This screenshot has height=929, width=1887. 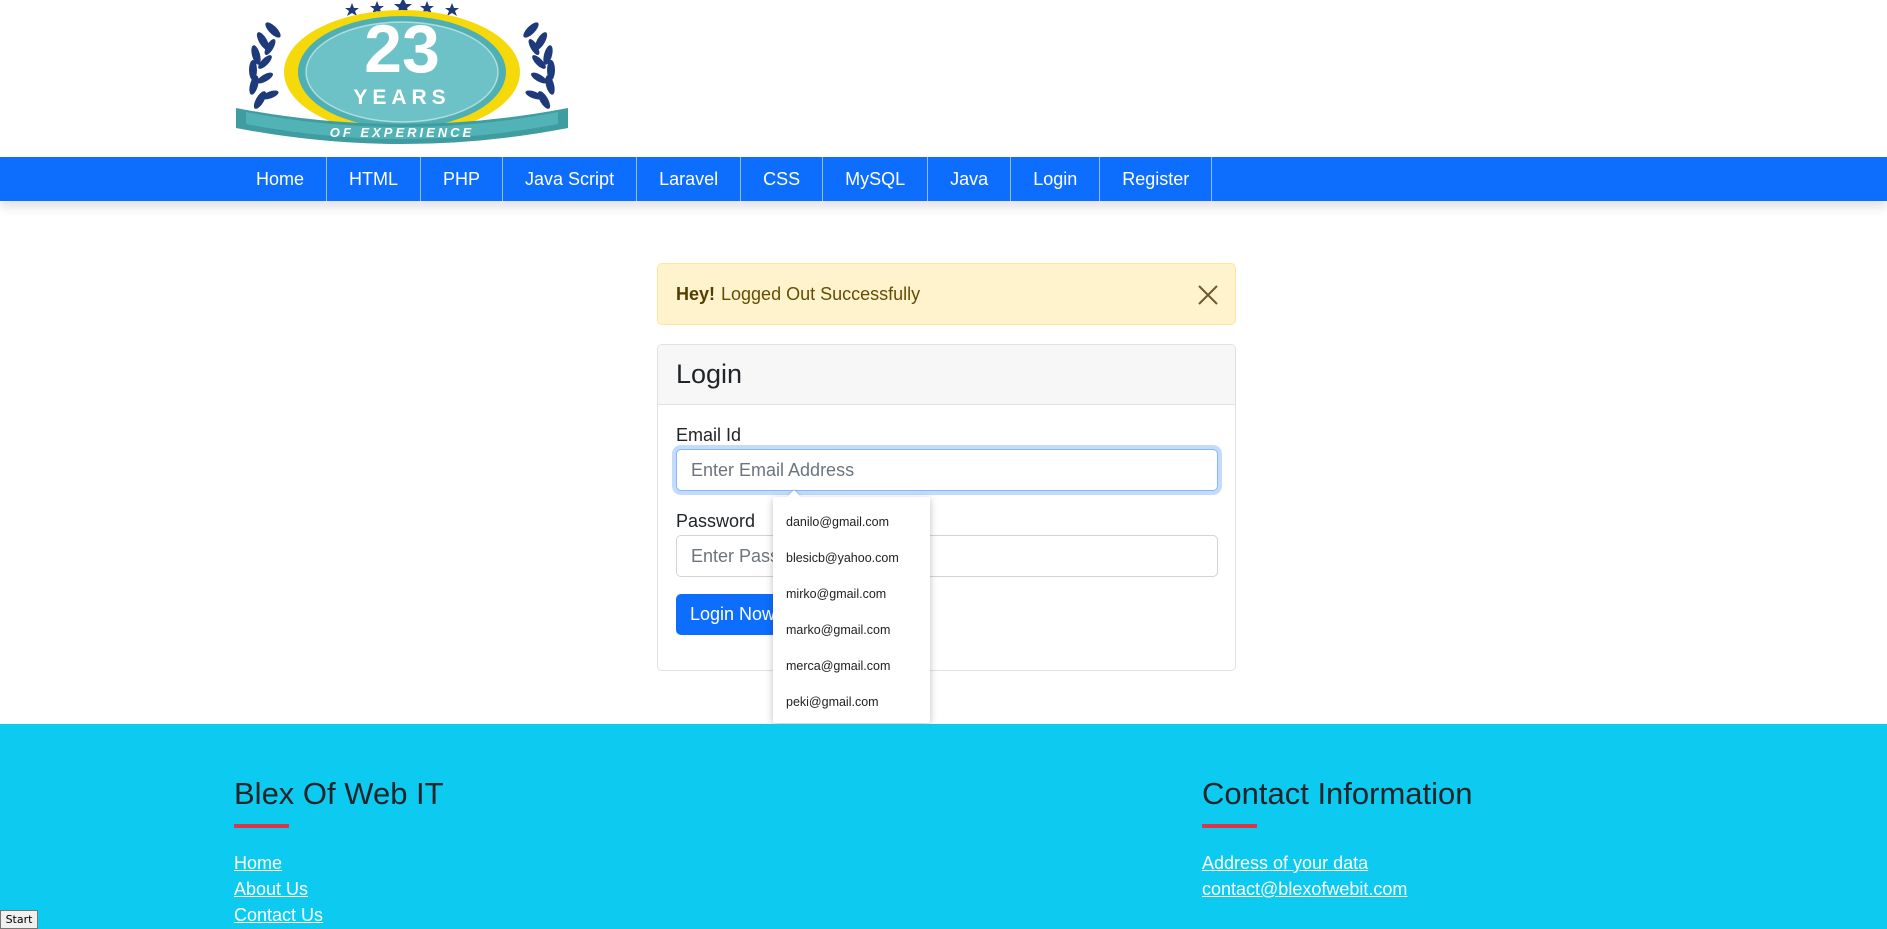 What do you see at coordinates (947, 556) in the screenshot?
I see `password-input` at bounding box center [947, 556].